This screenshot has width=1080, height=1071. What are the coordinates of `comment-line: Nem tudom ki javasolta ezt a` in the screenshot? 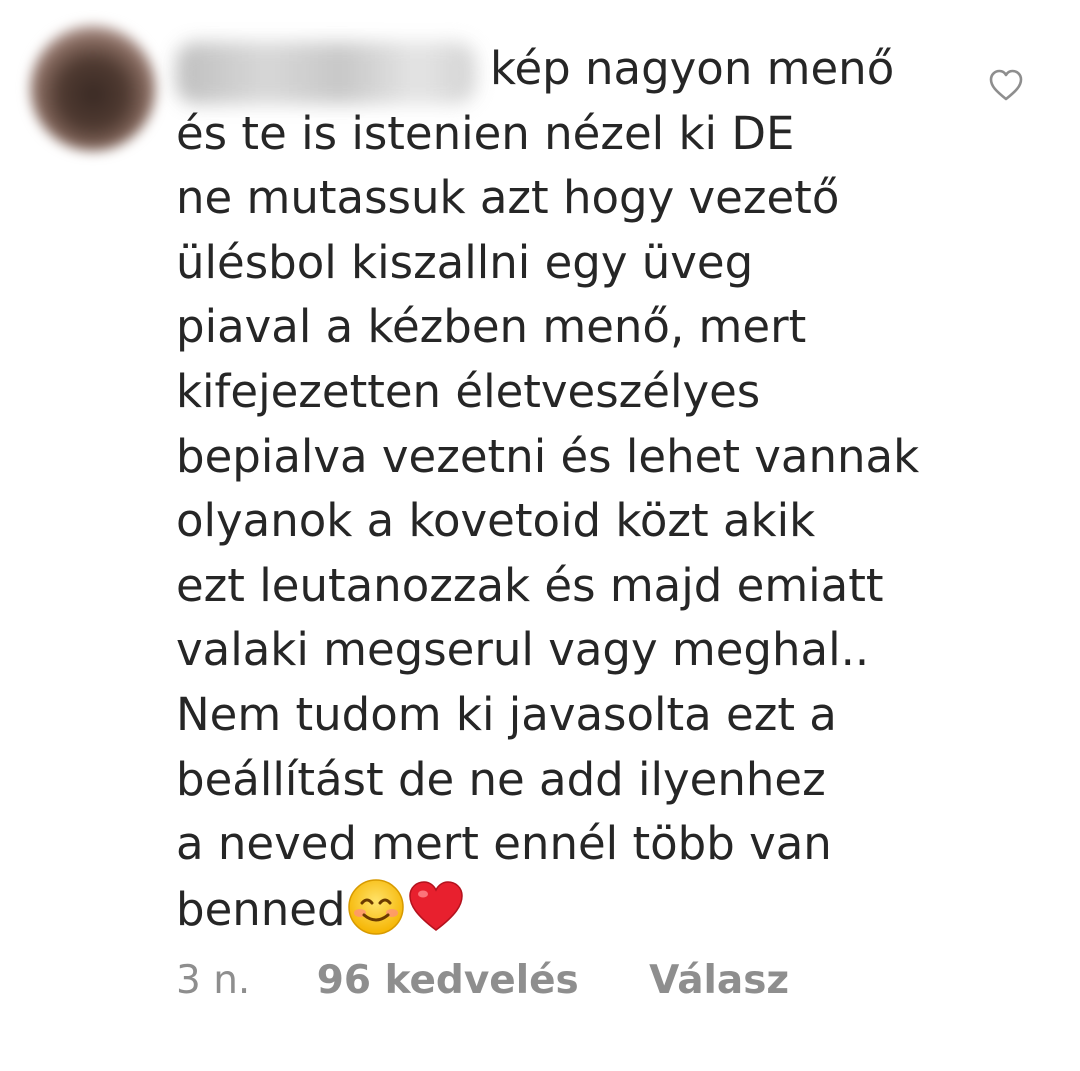 It's located at (506, 714).